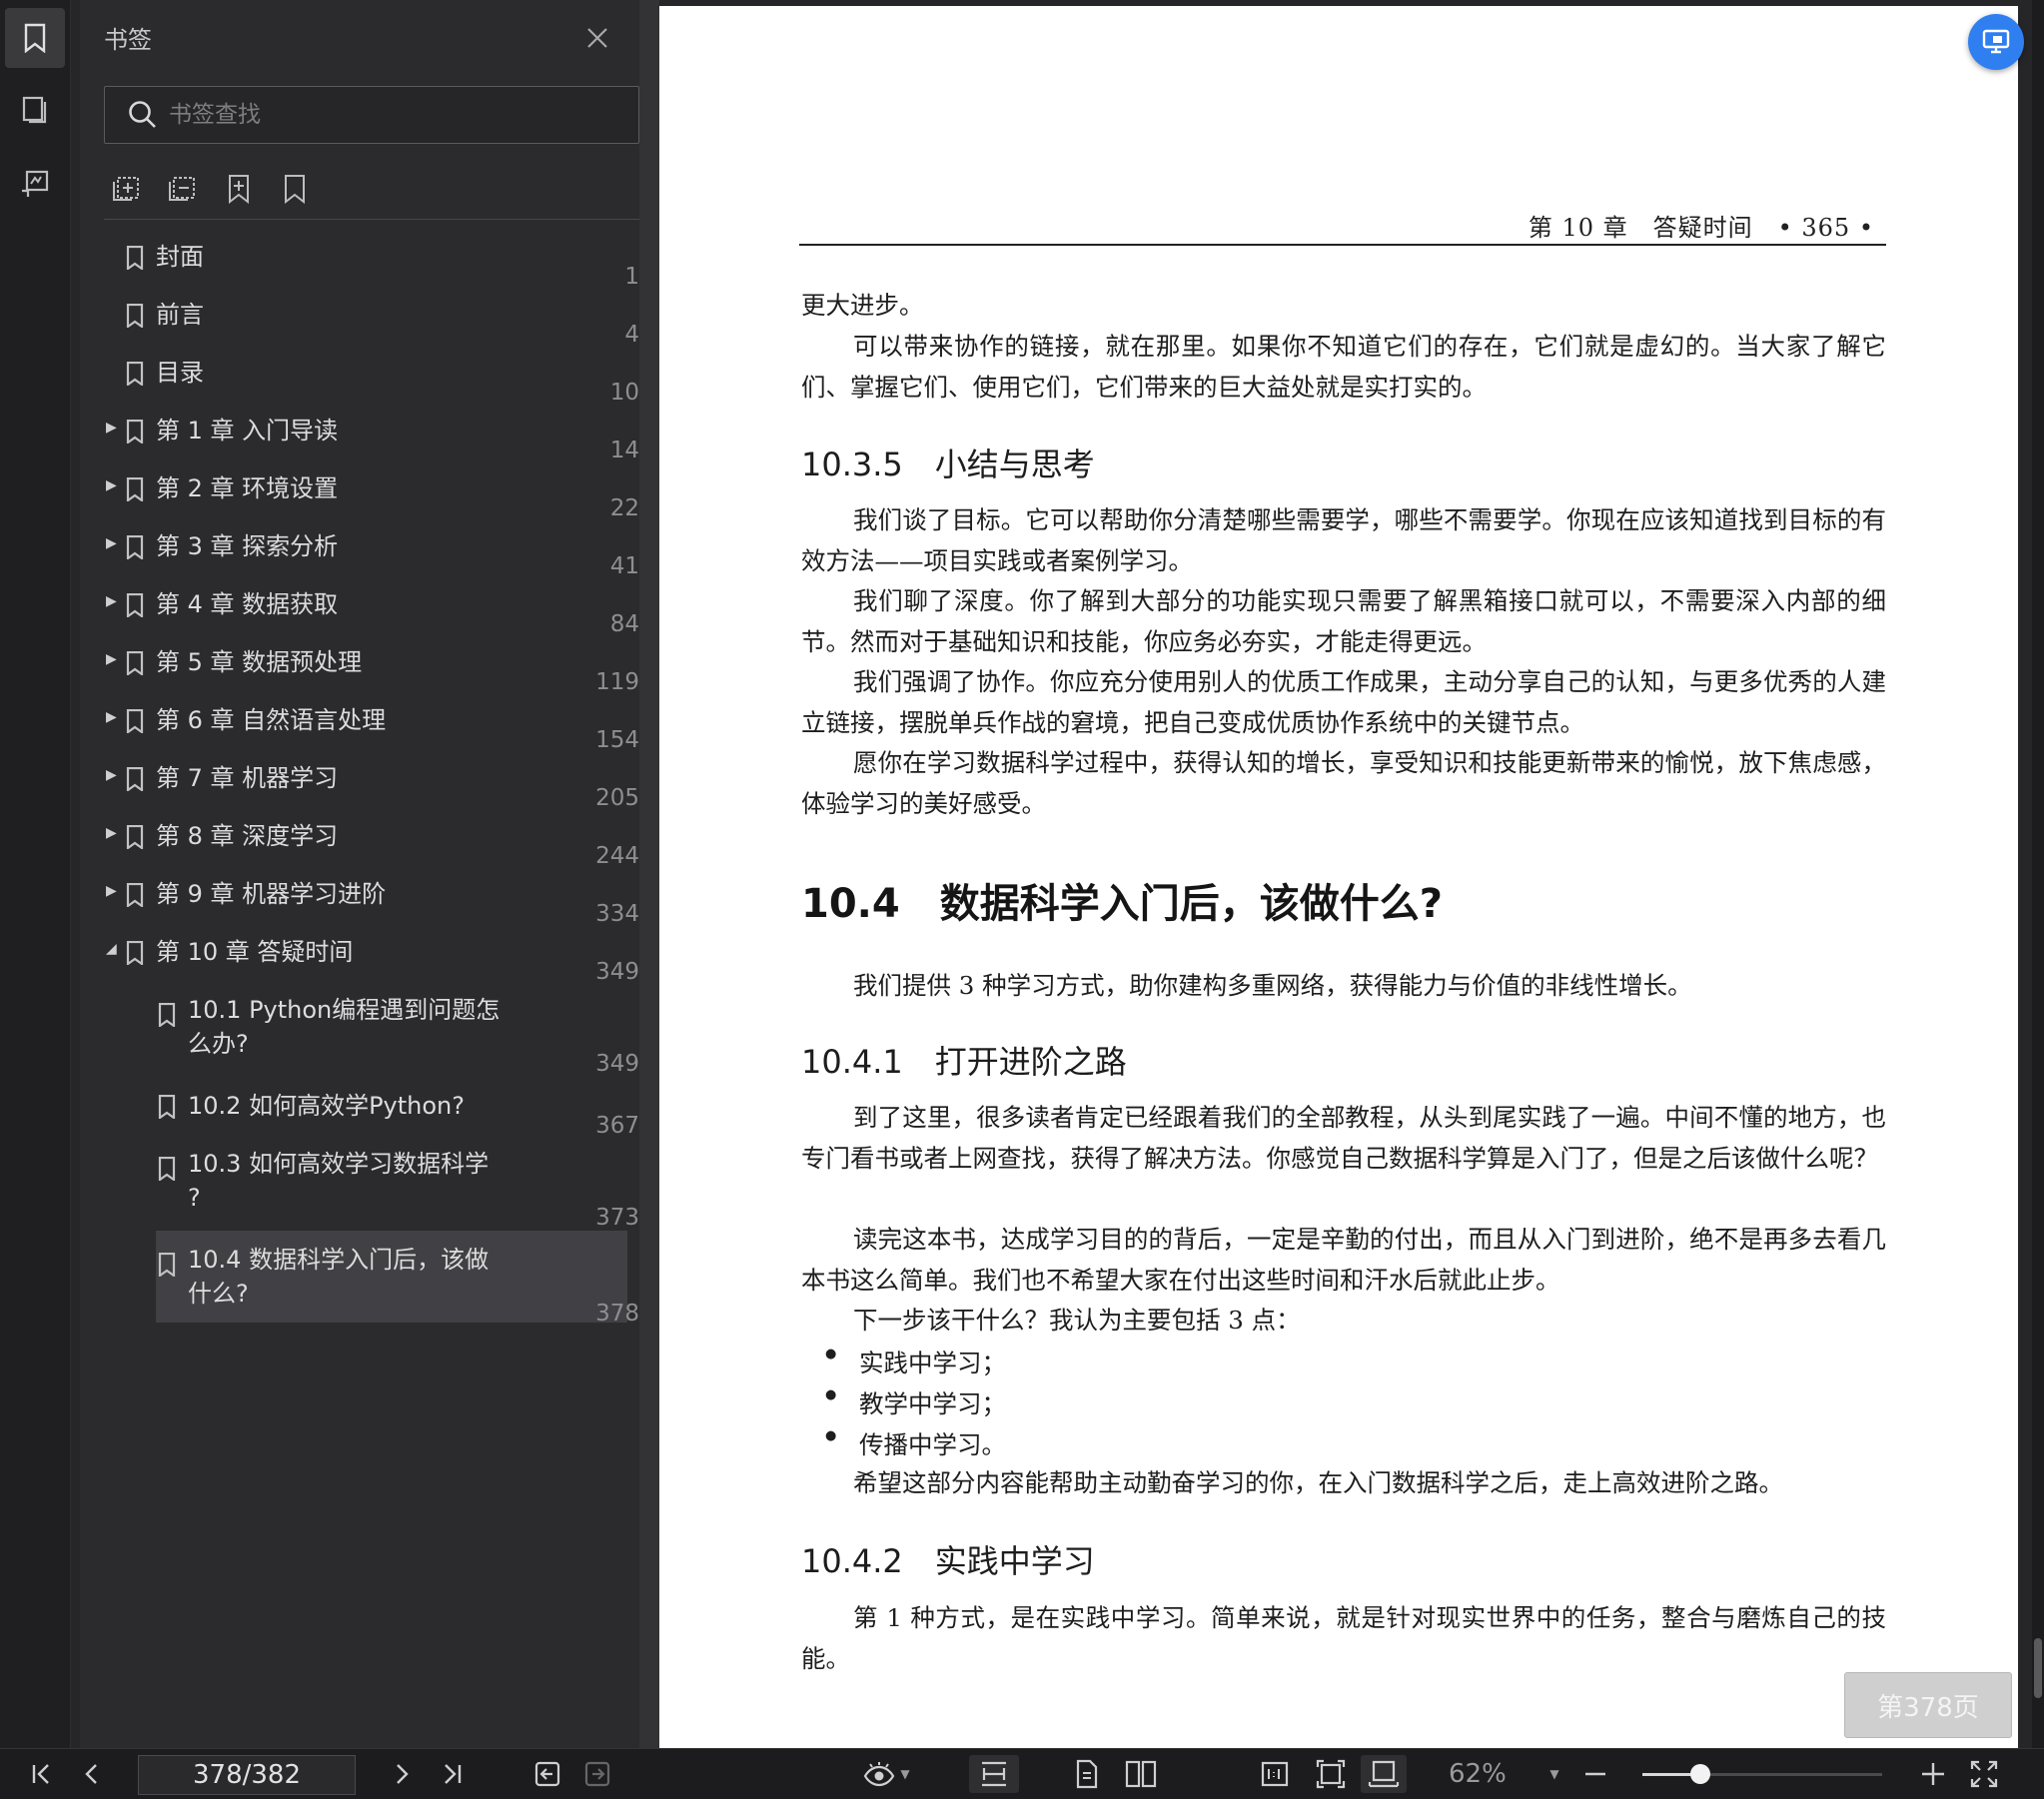 The height and width of the screenshot is (1799, 2044). I want to click on close-icon, so click(597, 38).